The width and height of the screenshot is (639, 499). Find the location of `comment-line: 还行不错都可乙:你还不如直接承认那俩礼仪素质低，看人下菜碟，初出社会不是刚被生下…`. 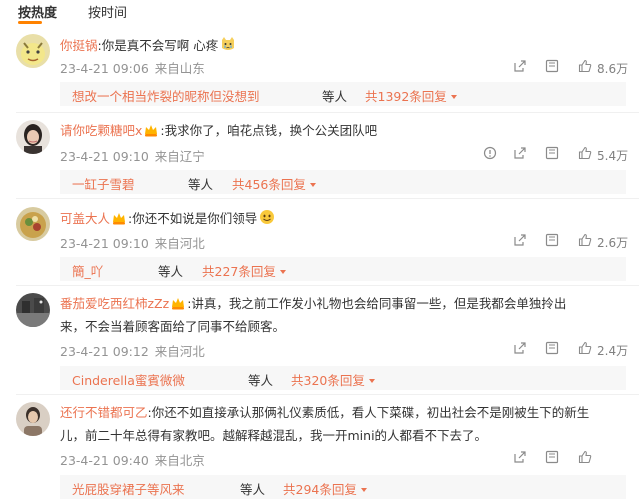

comment-line: 还行不错都可乙:你还不如直接承认那俩礼仪素质低，看人下菜碟，初出社会不是刚被生下… is located at coordinates (345, 413).